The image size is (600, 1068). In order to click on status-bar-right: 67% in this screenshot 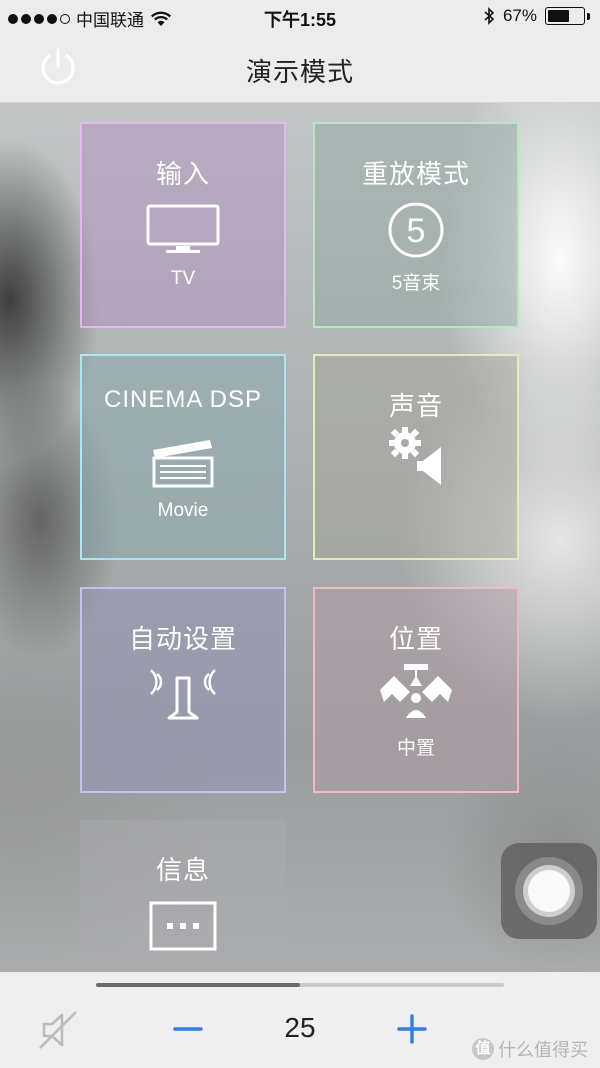, I will do `click(536, 16)`.